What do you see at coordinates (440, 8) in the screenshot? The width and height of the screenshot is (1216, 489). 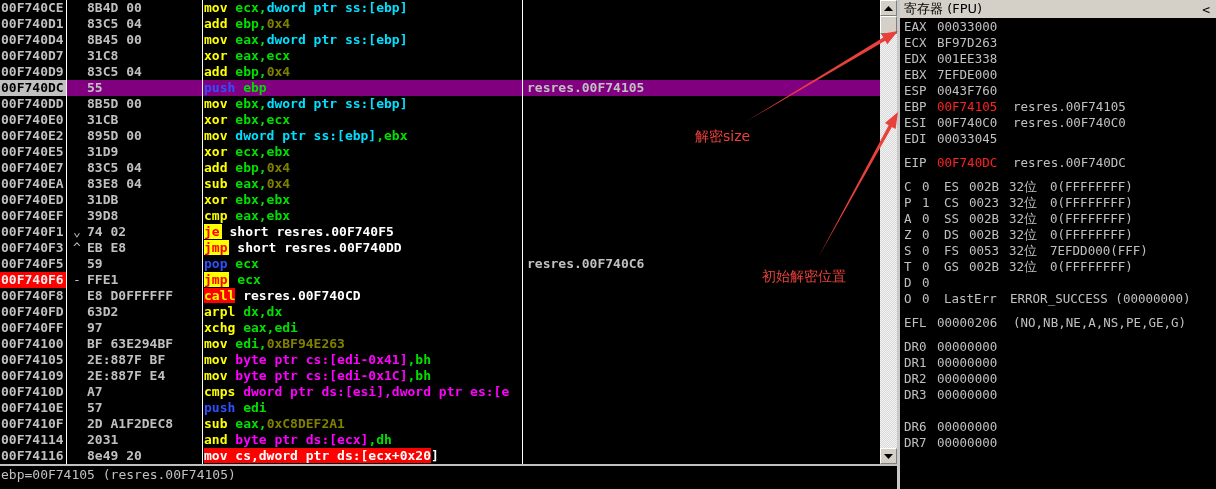 I see `disassembly-row: 00F740CE 8B4D 00 mov ecx,dword ptr ss:[ebp]` at bounding box center [440, 8].